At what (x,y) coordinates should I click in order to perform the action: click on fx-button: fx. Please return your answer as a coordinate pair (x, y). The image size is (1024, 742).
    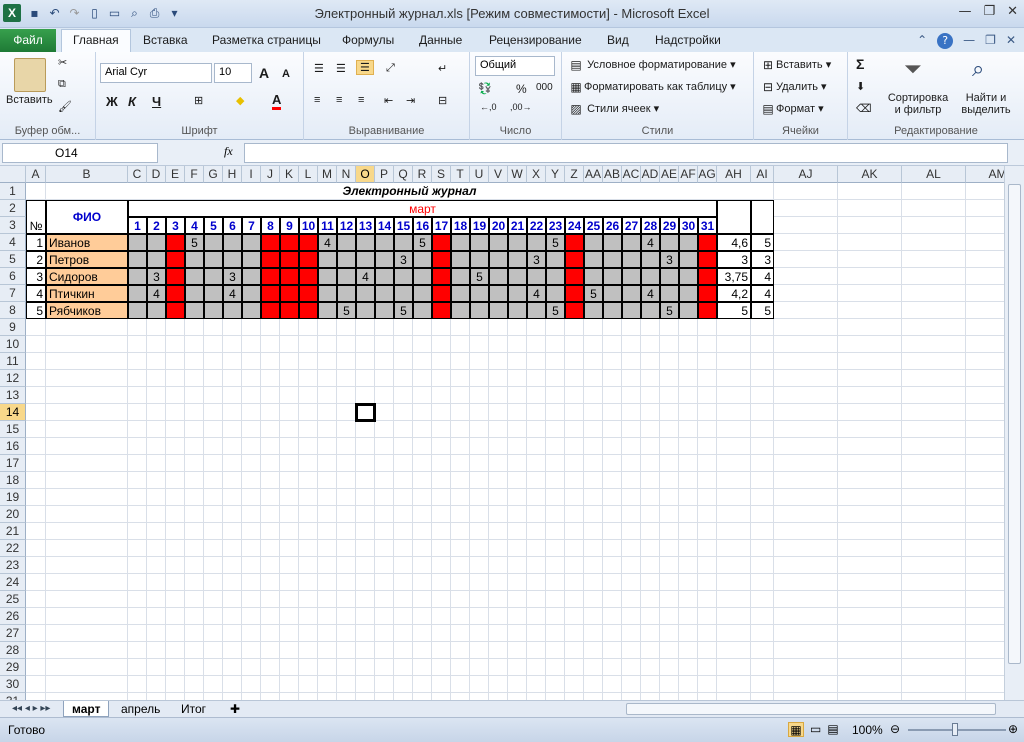
    Looking at the image, I should click on (228, 151).